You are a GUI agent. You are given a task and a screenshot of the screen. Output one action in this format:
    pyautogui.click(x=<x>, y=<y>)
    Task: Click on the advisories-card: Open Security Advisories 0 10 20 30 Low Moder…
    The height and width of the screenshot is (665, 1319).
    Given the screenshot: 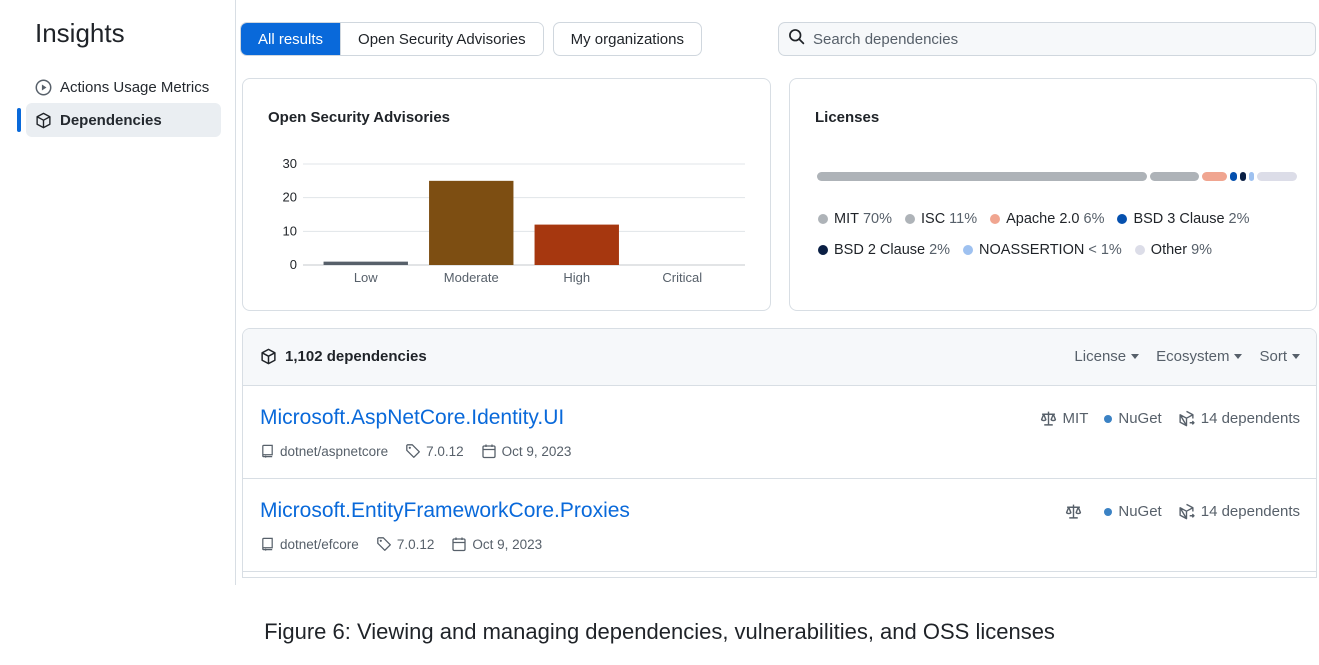 What is the action you would take?
    pyautogui.click(x=506, y=194)
    